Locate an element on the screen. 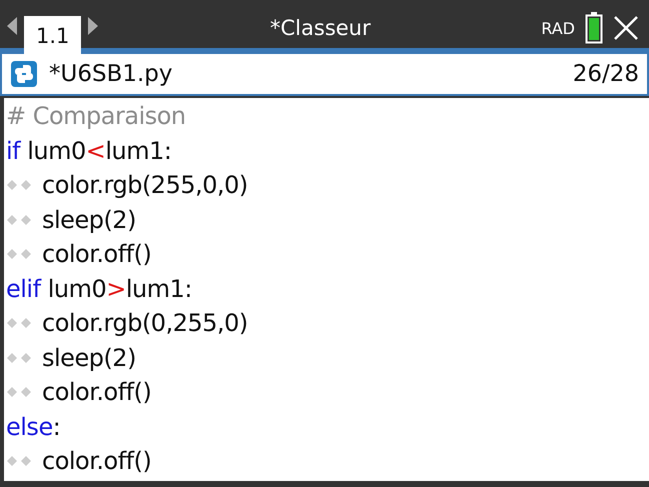 The height and width of the screenshot is (487, 649). code-line: color.rgb(0,255,0) is located at coordinates (145, 323).